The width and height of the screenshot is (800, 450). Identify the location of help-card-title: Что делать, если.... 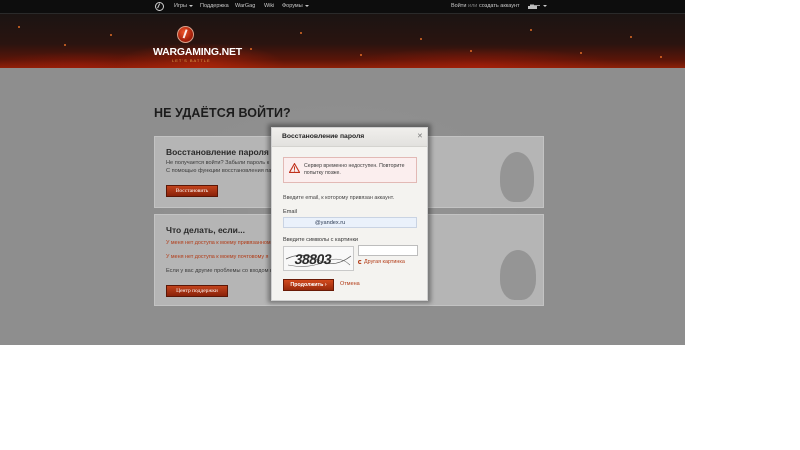
(205, 230).